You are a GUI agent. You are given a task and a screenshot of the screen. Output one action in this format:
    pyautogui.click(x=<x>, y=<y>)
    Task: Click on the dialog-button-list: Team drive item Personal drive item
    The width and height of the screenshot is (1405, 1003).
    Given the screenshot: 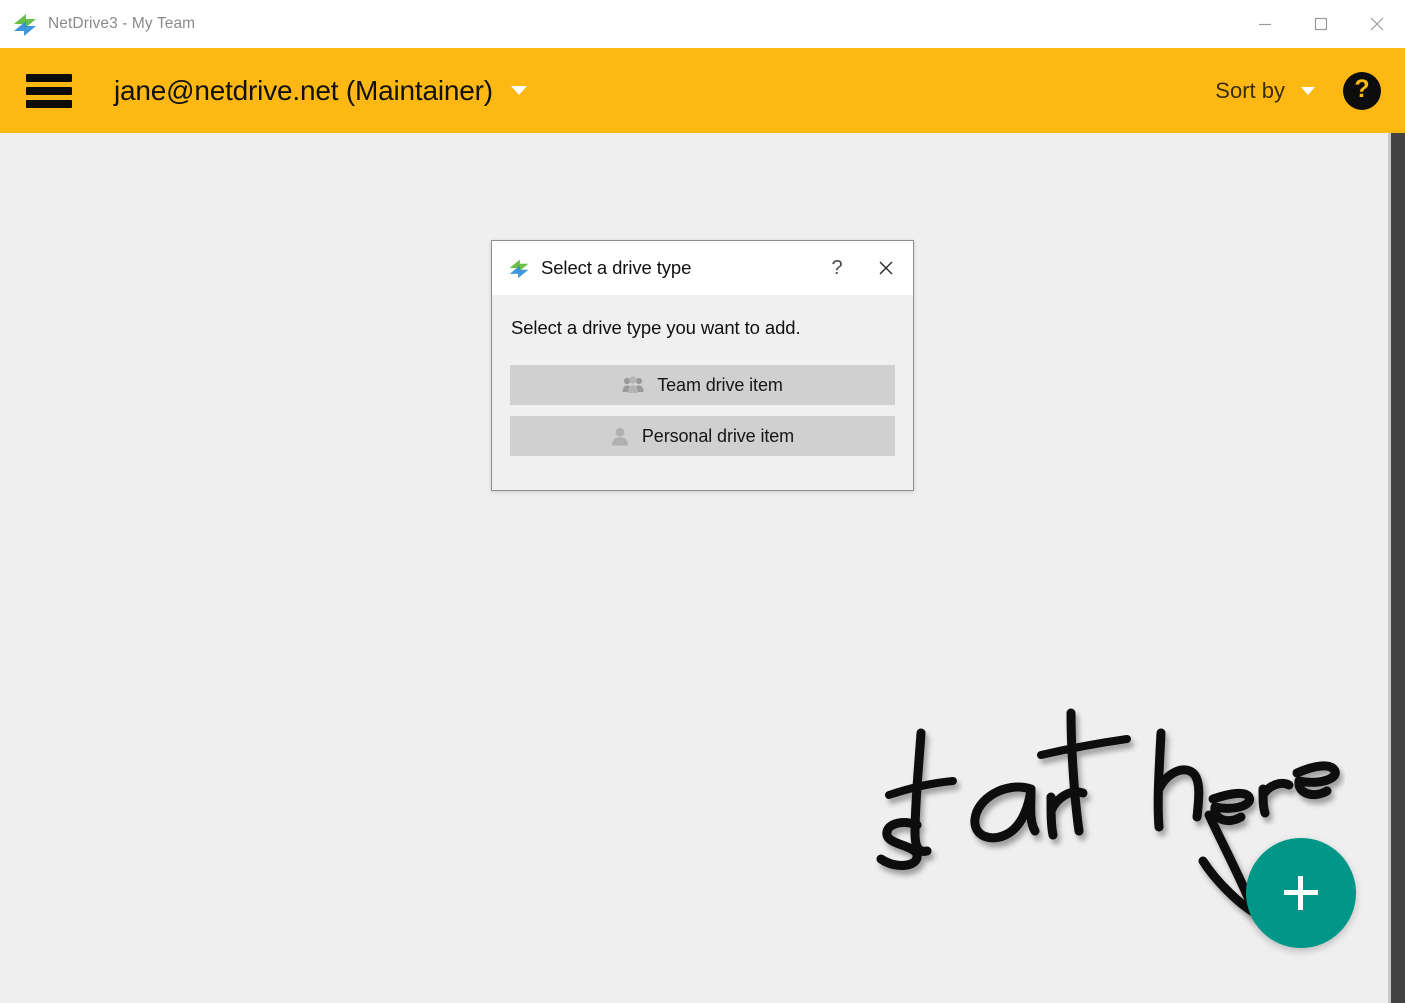 What is the action you would take?
    pyautogui.click(x=702, y=397)
    